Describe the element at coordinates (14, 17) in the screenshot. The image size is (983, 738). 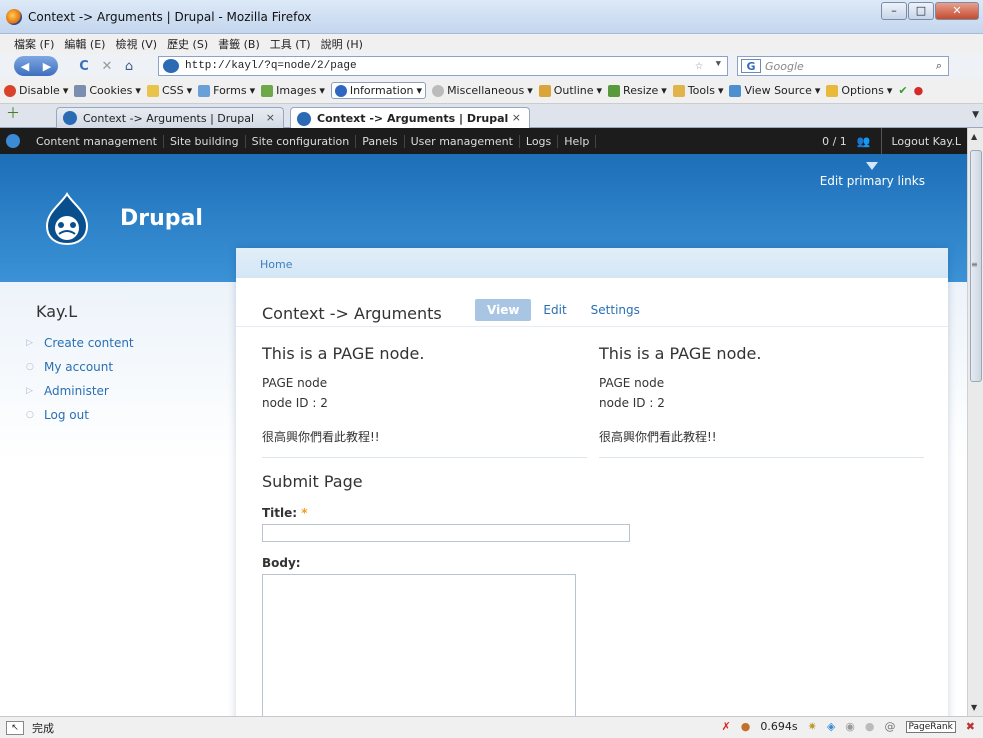
I see `firefox-logo-icon` at that location.